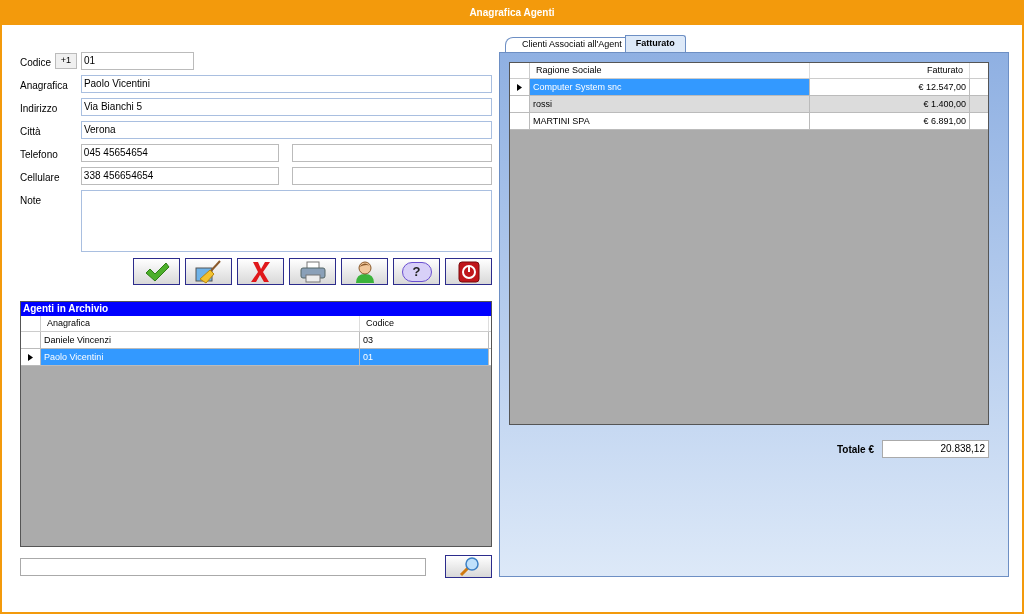 This screenshot has width=1024, height=614. I want to click on cross-icon, so click(260, 271).